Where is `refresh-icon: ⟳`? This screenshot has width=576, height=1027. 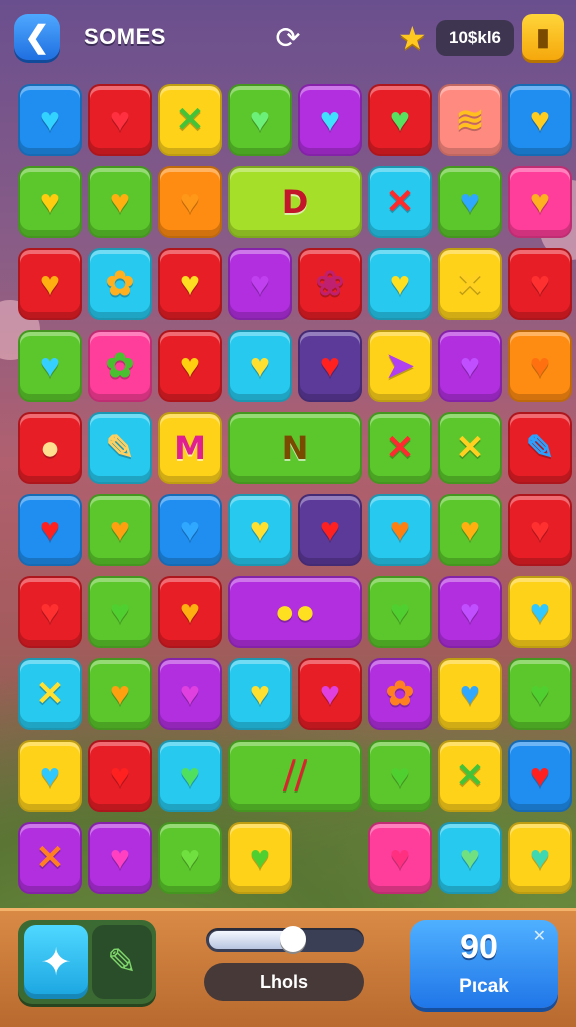
refresh-icon: ⟳ is located at coordinates (288, 38).